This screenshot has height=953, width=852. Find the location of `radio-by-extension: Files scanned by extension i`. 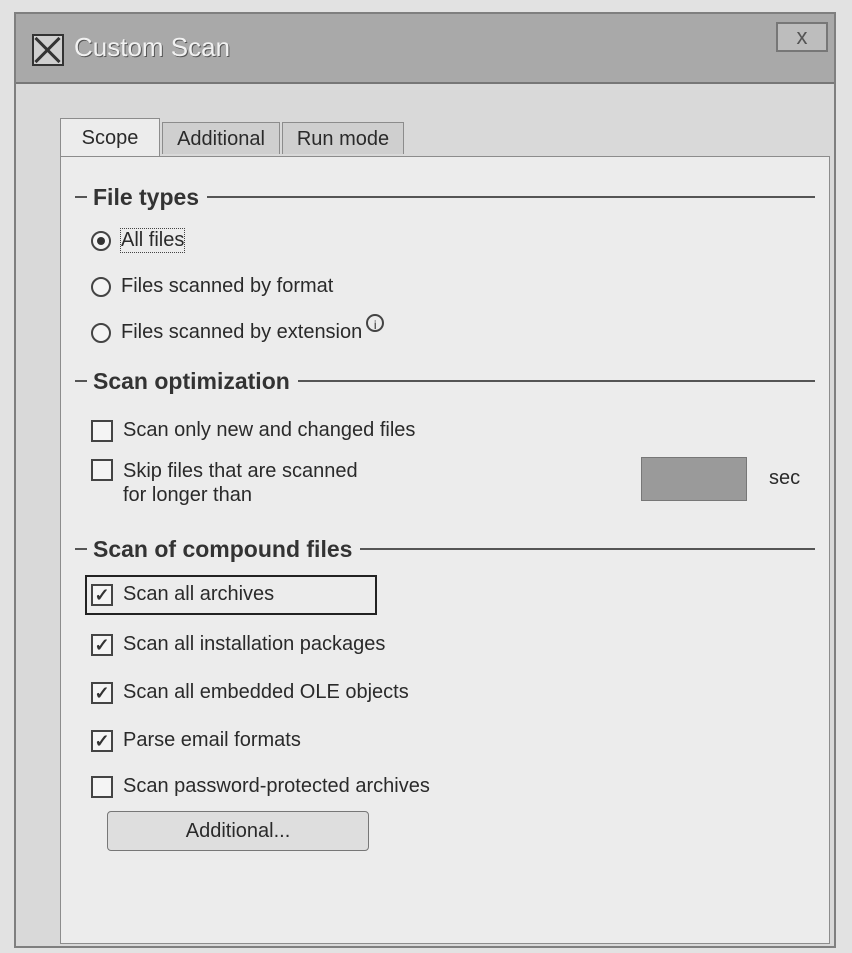

radio-by-extension: Files scanned by extension i is located at coordinates (238, 328).